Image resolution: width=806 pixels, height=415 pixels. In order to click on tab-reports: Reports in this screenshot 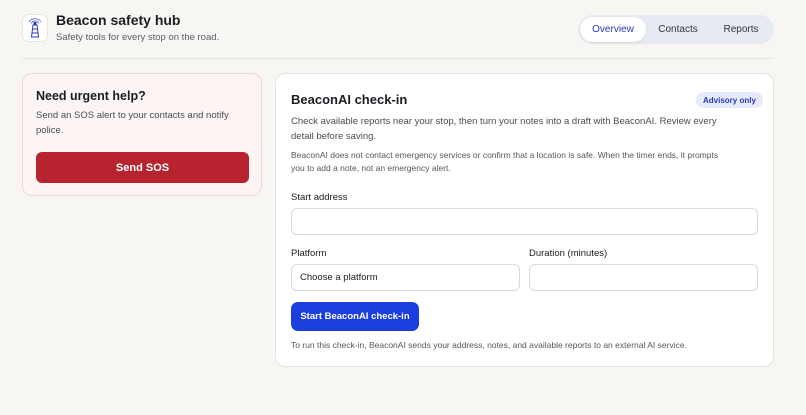, I will do `click(741, 29)`.